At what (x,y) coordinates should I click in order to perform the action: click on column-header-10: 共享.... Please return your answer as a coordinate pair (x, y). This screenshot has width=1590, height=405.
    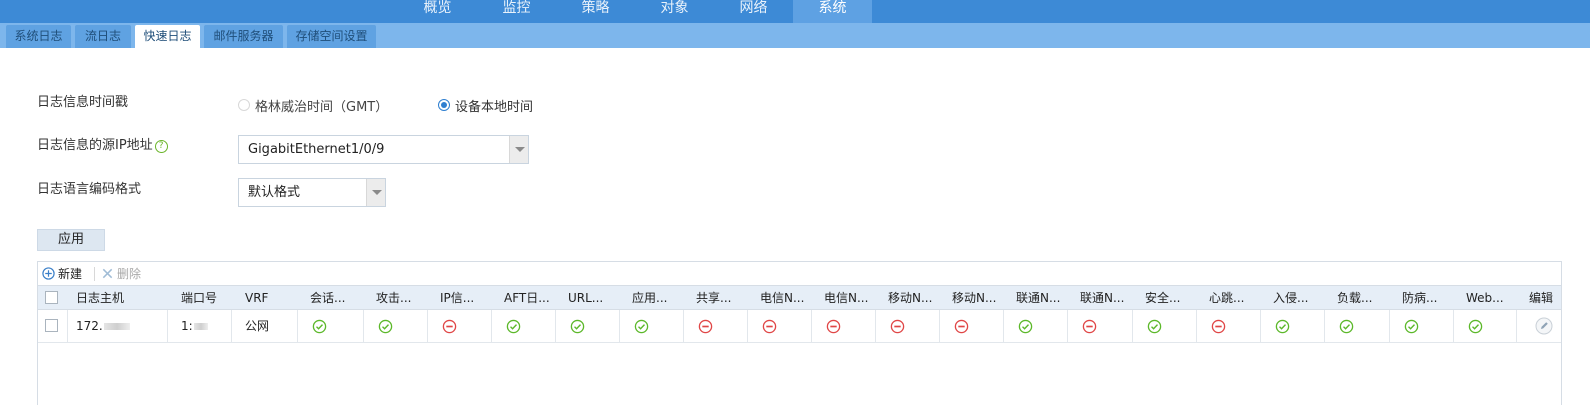
    Looking at the image, I should click on (726, 298).